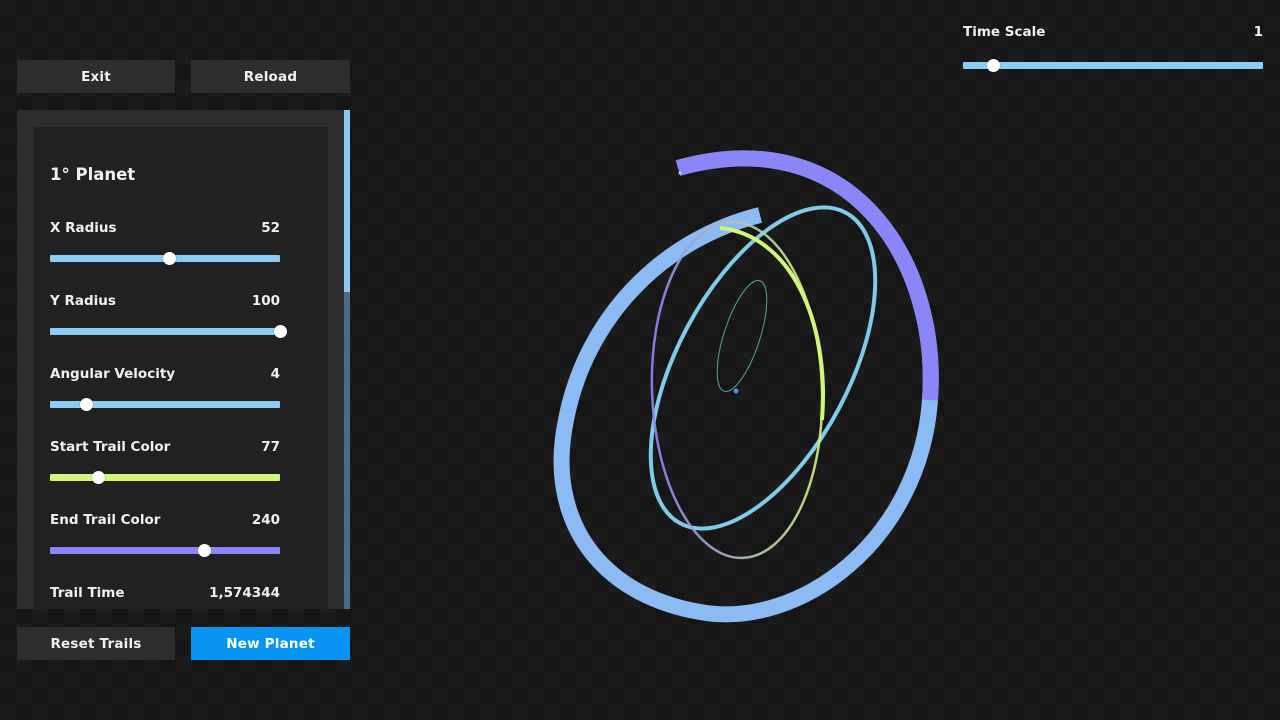 Image resolution: width=1280 pixels, height=720 pixels. What do you see at coordinates (113, 374) in the screenshot?
I see `field-label: Angular Velocity` at bounding box center [113, 374].